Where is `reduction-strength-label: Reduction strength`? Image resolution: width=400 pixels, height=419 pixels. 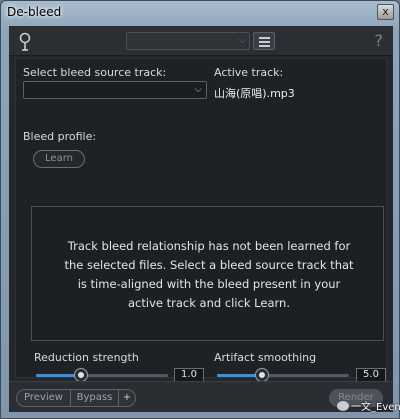 reduction-strength-label: Reduction strength is located at coordinates (86, 357).